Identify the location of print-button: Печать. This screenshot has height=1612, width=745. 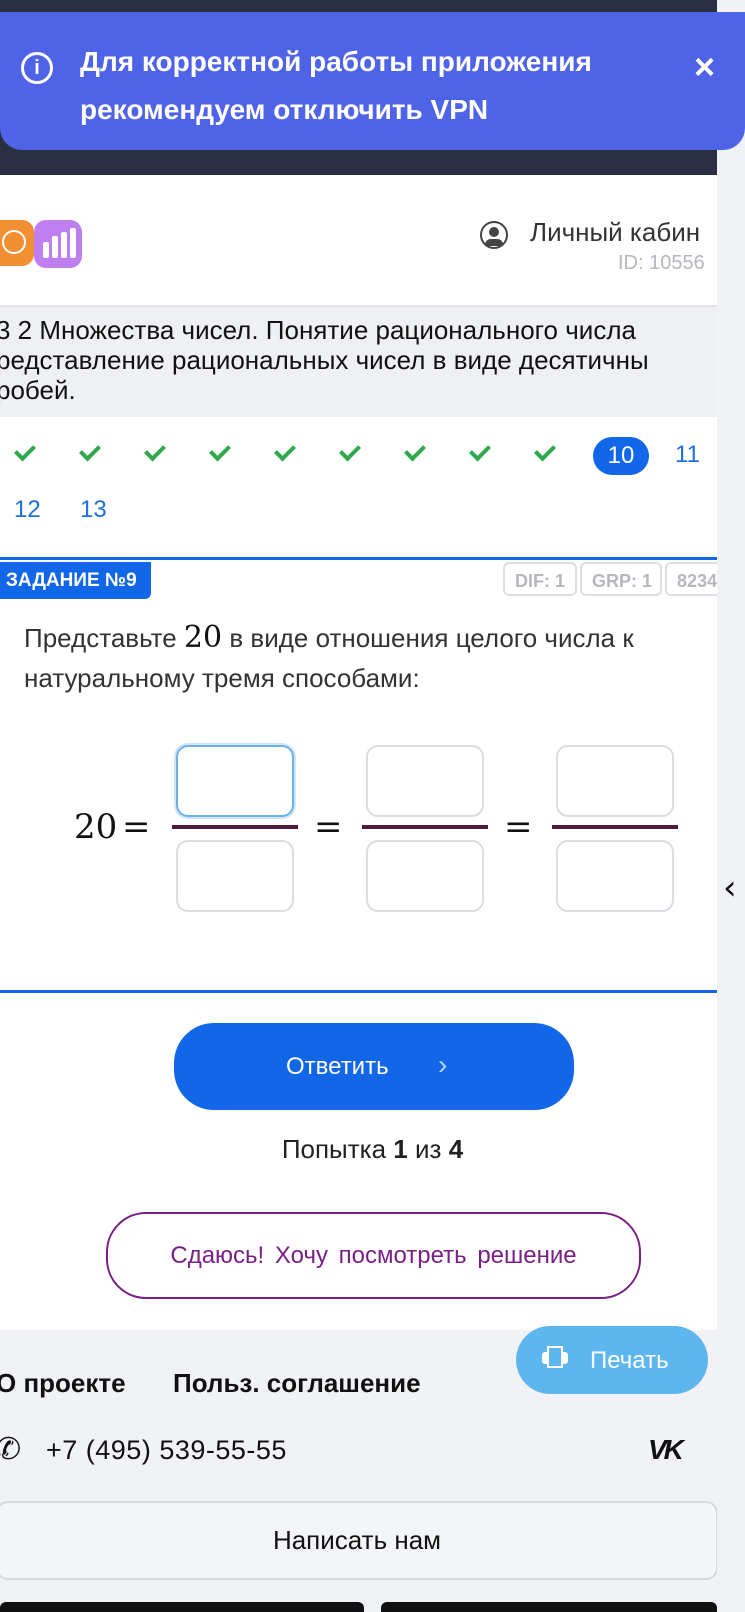
(612, 1360).